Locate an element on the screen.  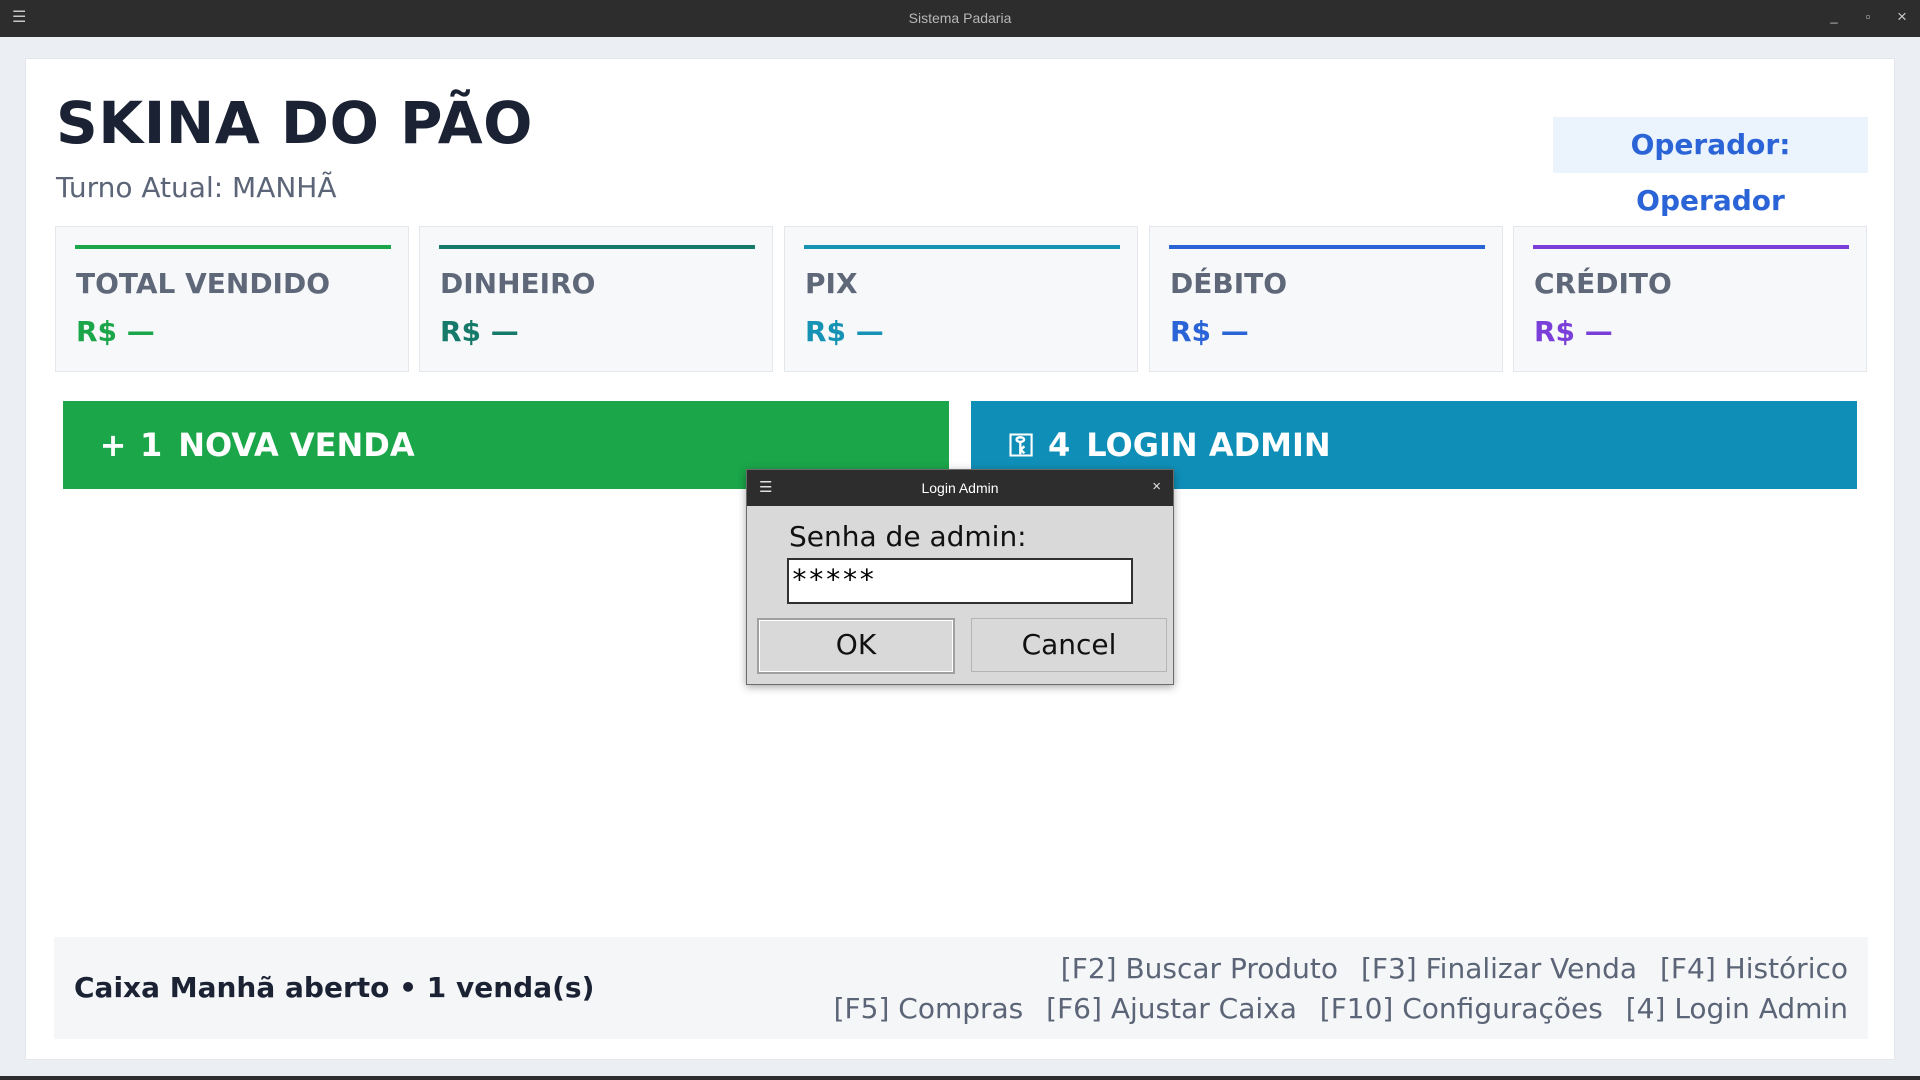
dialog-title: Login Admin is located at coordinates (960, 488).